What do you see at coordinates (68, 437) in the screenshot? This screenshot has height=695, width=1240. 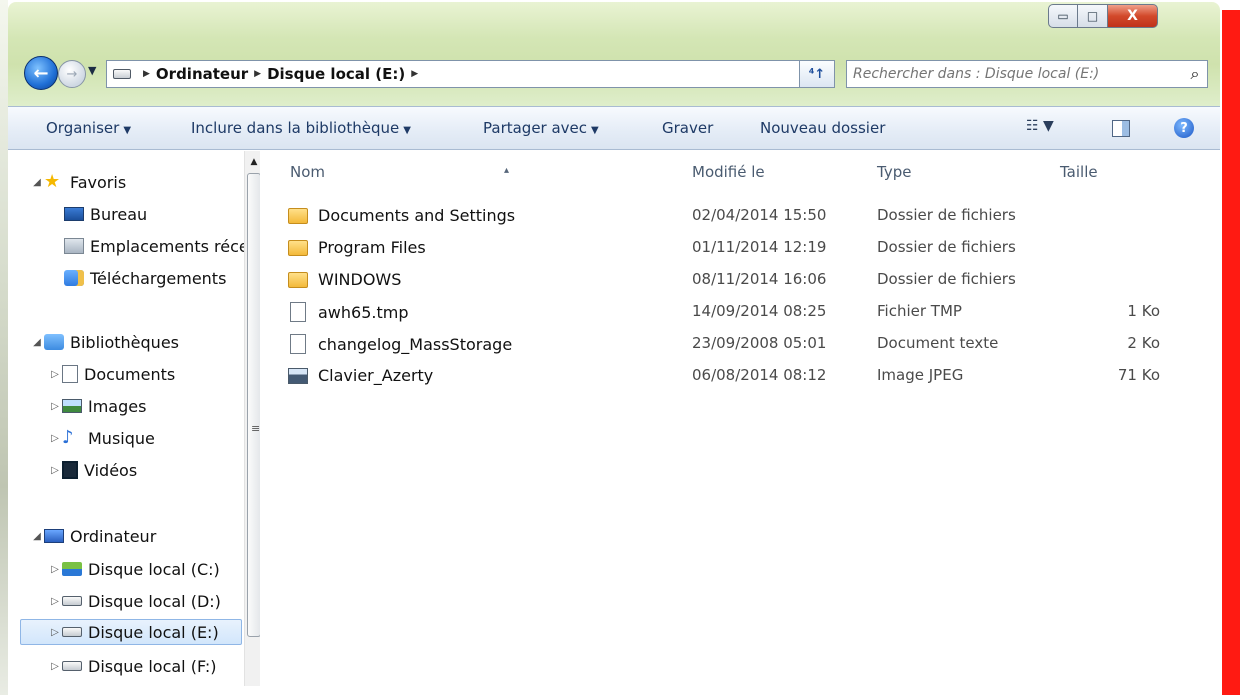 I see `music-icon: ♪` at bounding box center [68, 437].